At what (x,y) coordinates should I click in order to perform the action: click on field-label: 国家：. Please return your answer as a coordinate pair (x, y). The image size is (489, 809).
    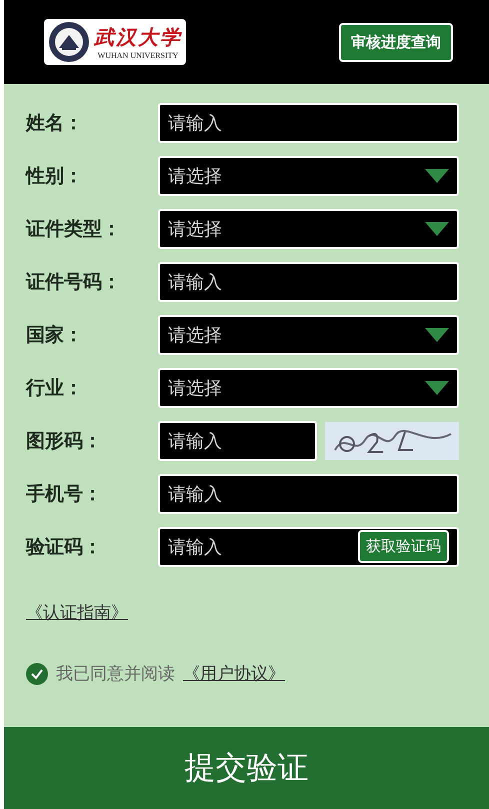
    Looking at the image, I should click on (55, 335).